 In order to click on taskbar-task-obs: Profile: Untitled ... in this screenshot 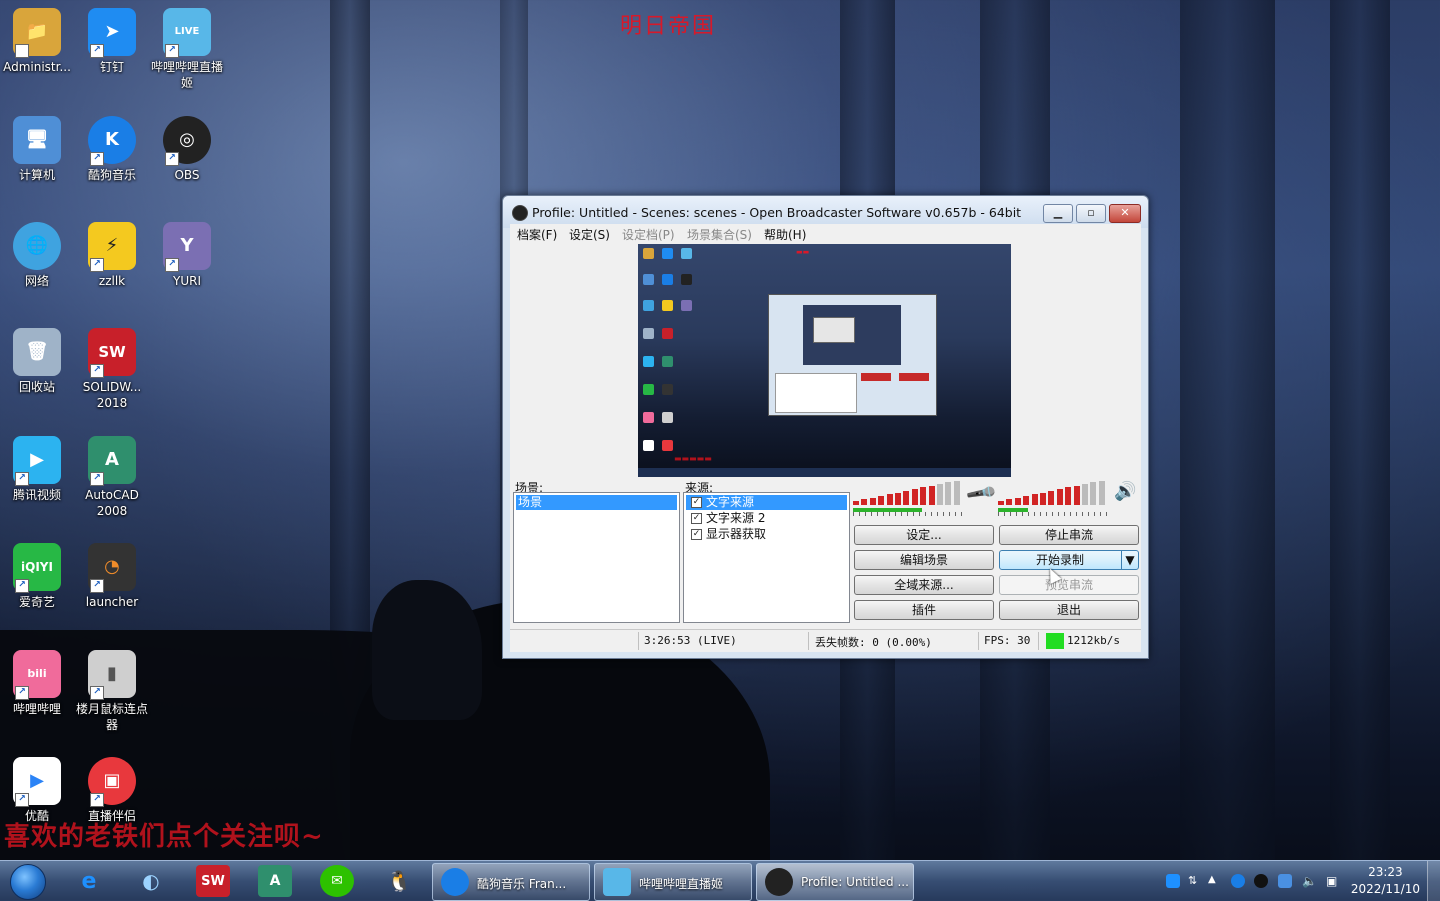, I will do `click(835, 882)`.